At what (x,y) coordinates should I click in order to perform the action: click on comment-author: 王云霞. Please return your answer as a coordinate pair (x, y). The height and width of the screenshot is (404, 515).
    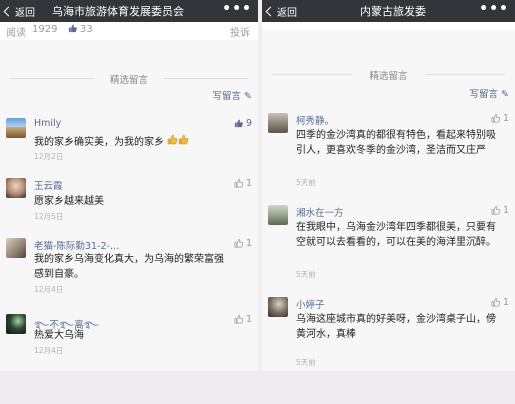
    Looking at the image, I should click on (48, 185).